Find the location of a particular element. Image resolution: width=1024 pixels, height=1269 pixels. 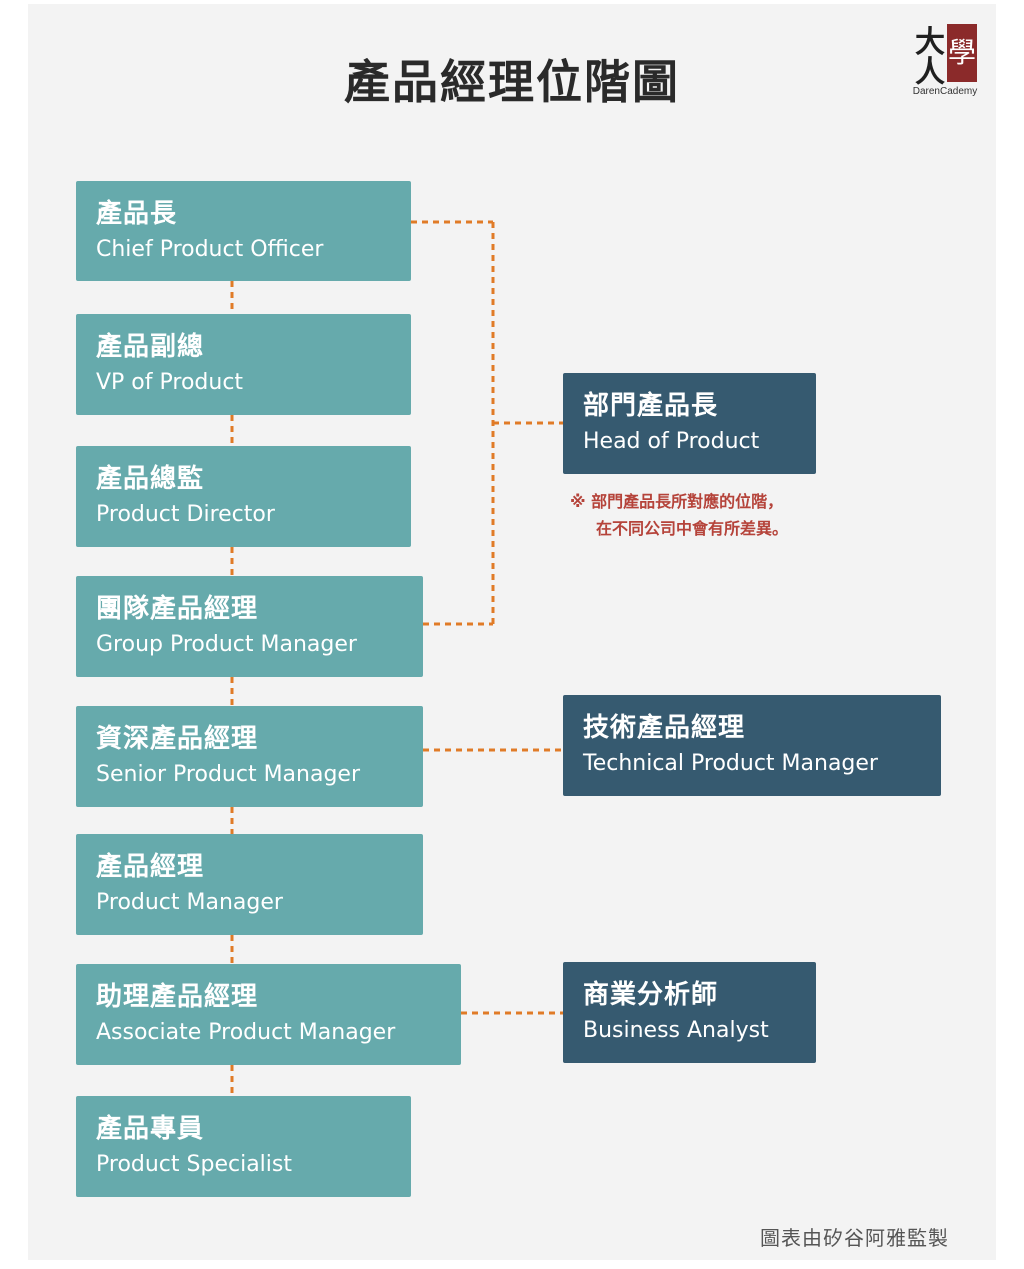

box-head-of-product: 部門產品長 Head of Product is located at coordinates (689, 423).